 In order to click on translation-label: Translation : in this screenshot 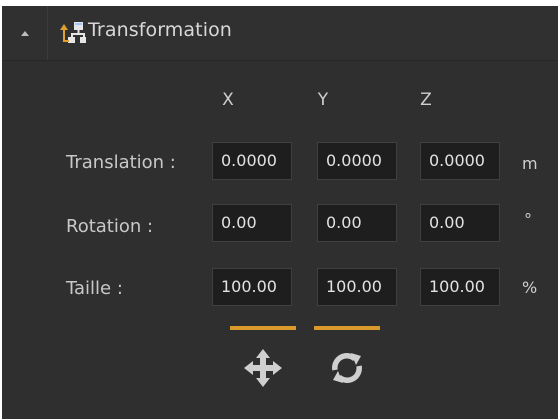, I will do `click(121, 162)`.